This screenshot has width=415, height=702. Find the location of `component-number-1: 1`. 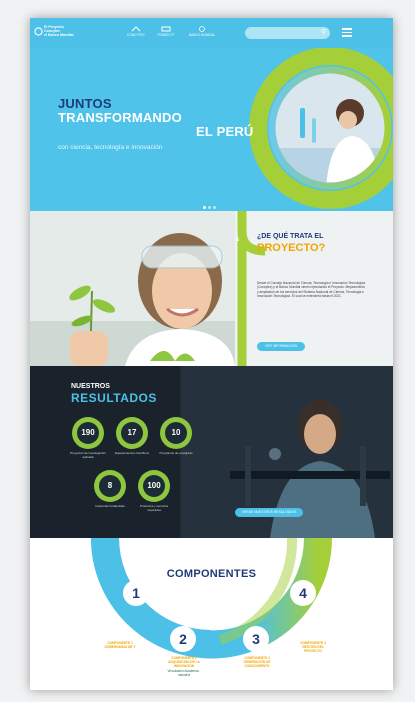

component-number-1: 1 is located at coordinates (136, 593).